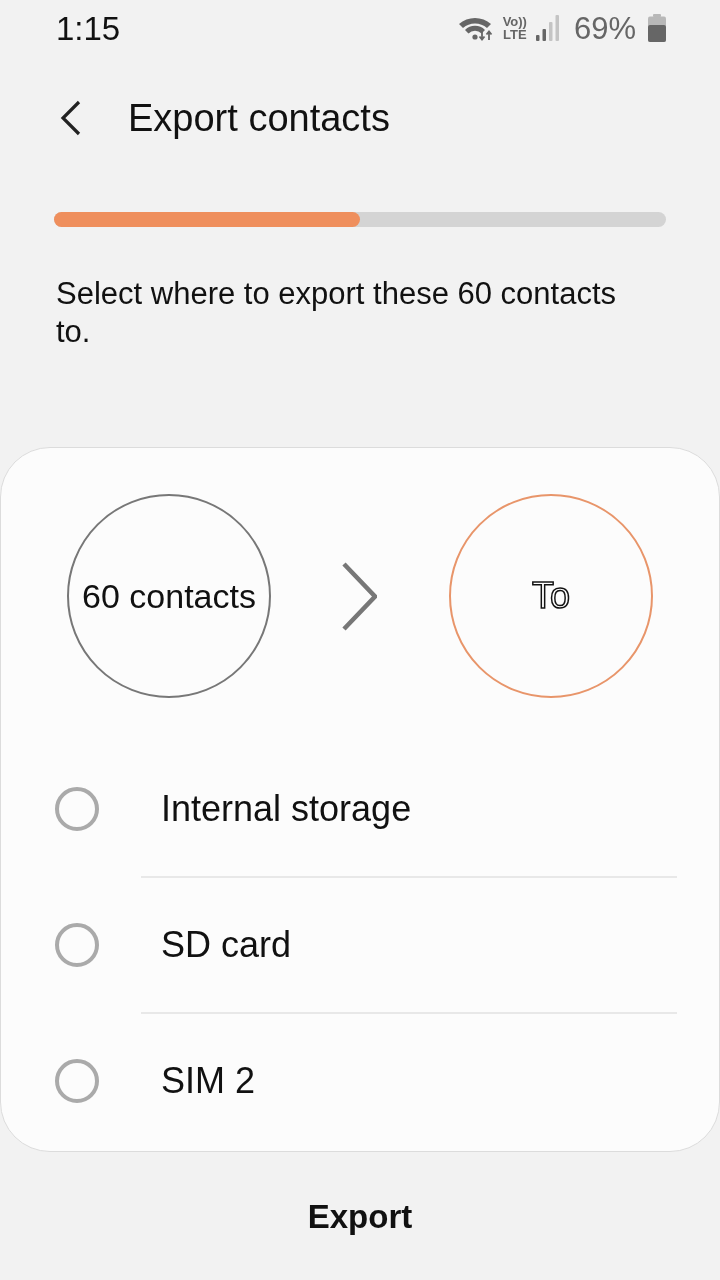 This screenshot has width=720, height=1280. What do you see at coordinates (514, 21) in the screenshot?
I see `volte-label: Vo))` at bounding box center [514, 21].